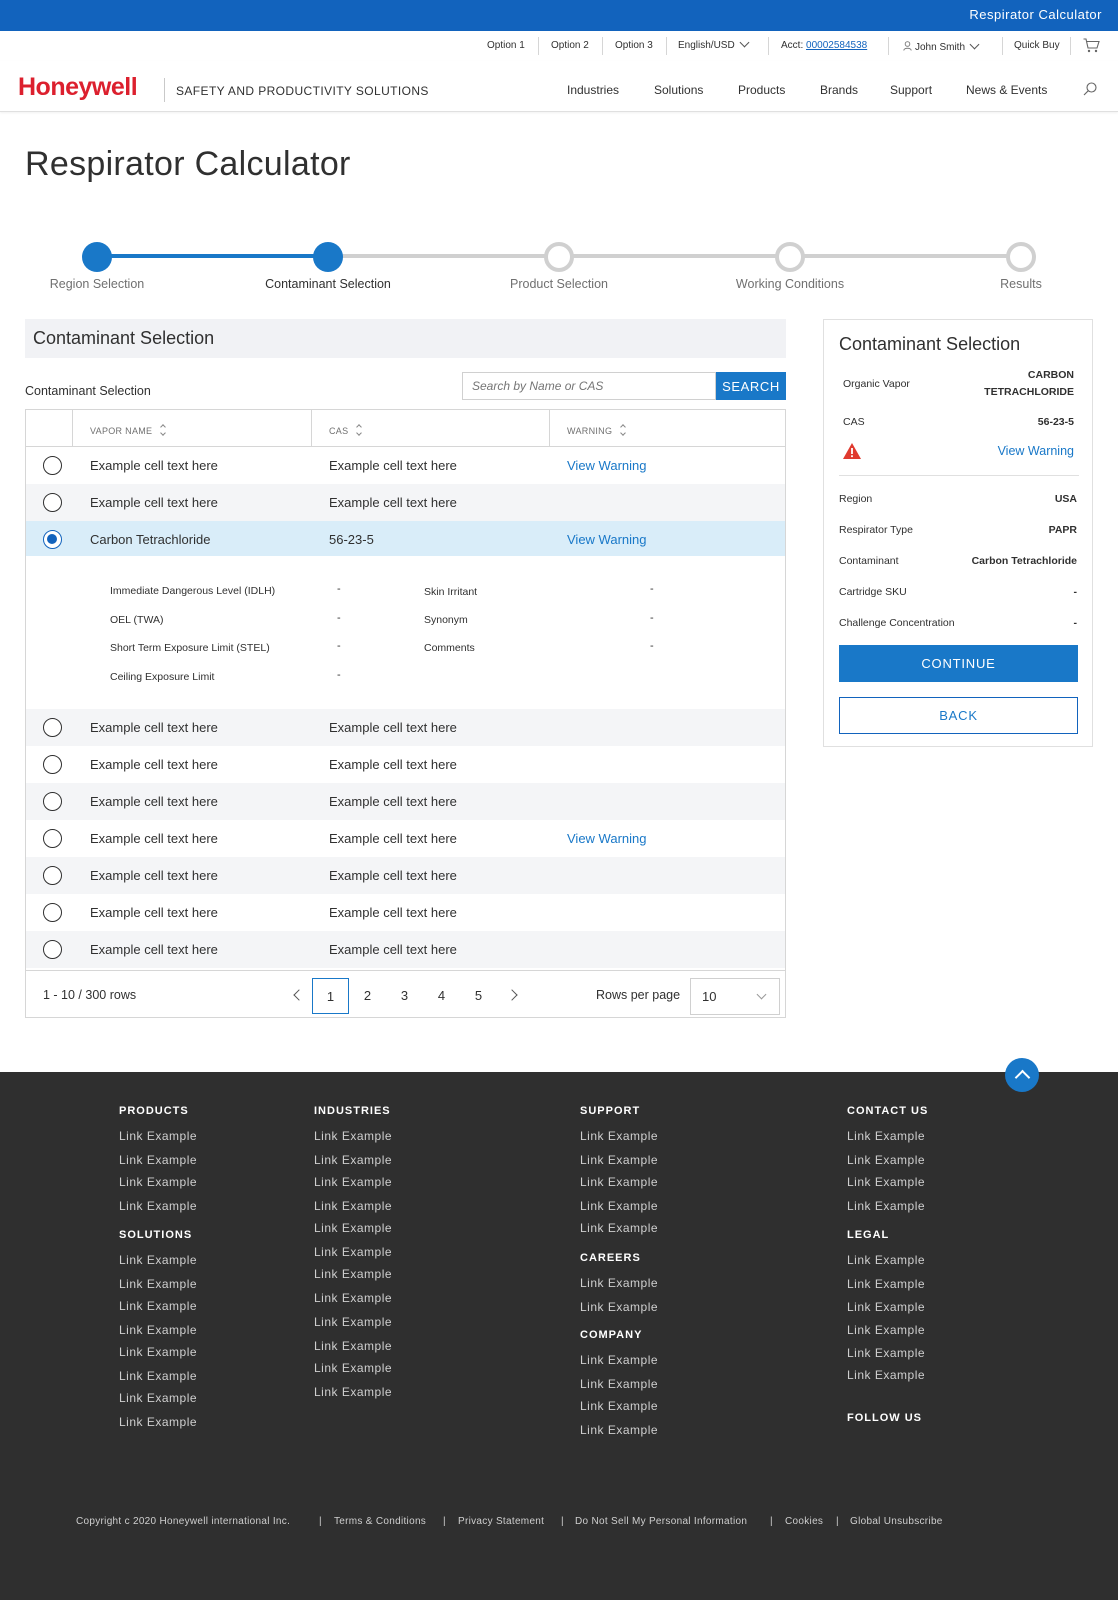 The height and width of the screenshot is (1600, 1118). Describe the element at coordinates (678, 90) in the screenshot. I see `nav-solutions: Solutions` at that location.